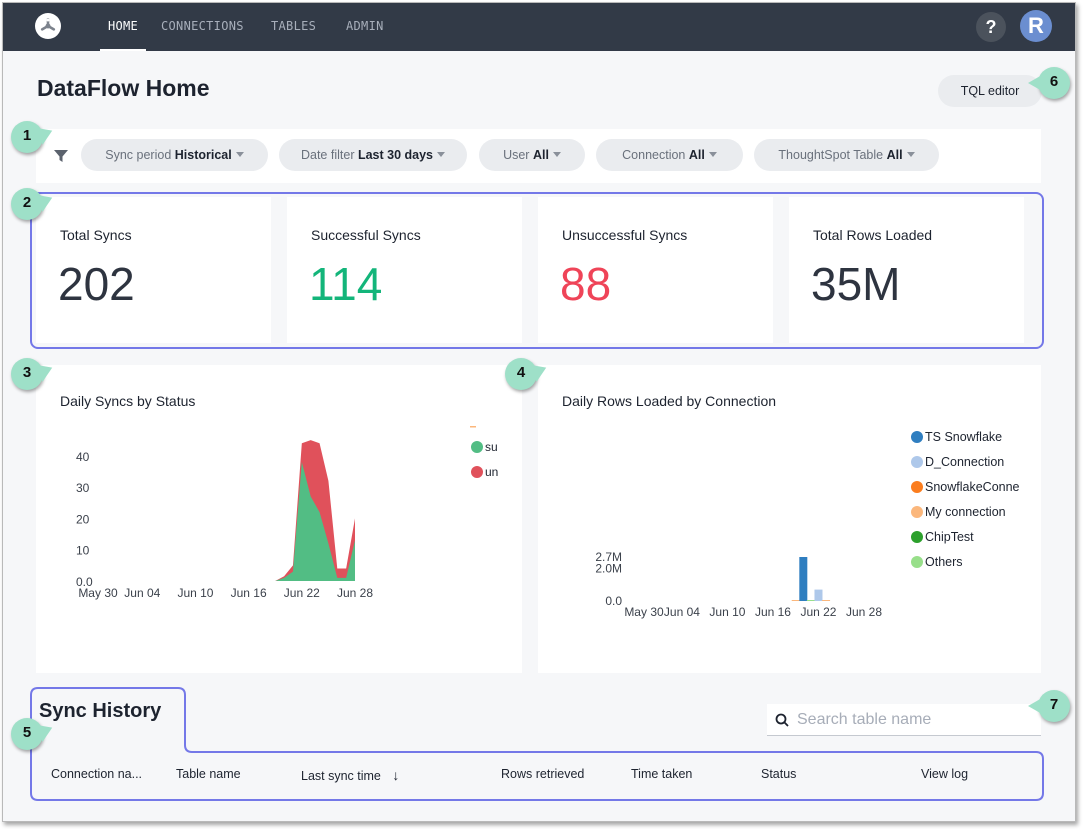 This screenshot has height=829, width=1083. I want to click on callout-badge: 7, so click(1049, 706).